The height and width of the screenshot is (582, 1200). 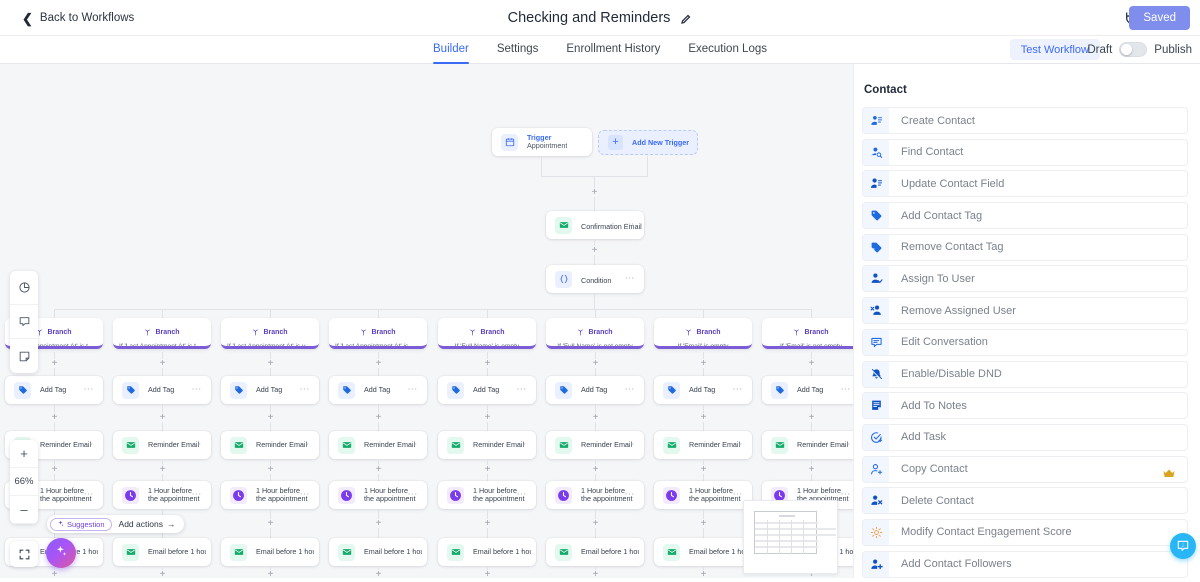 I want to click on sidebar-action-create-contact: Create Contact, so click(x=1025, y=120).